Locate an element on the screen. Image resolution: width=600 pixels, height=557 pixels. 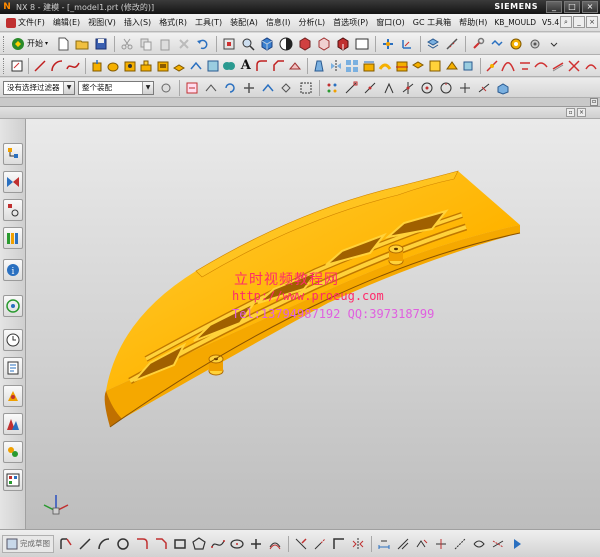
patch-button is located at coordinates (452, 66).